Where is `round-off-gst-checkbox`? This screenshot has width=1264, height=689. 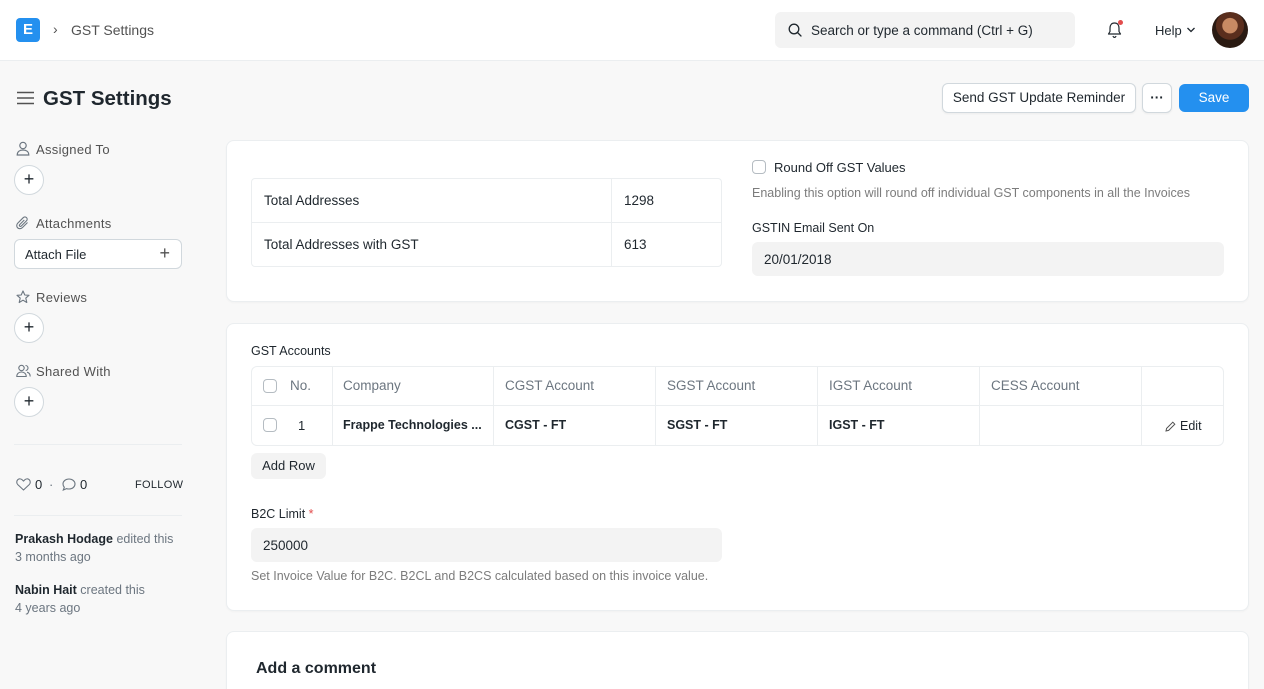
round-off-gst-checkbox is located at coordinates (759, 167).